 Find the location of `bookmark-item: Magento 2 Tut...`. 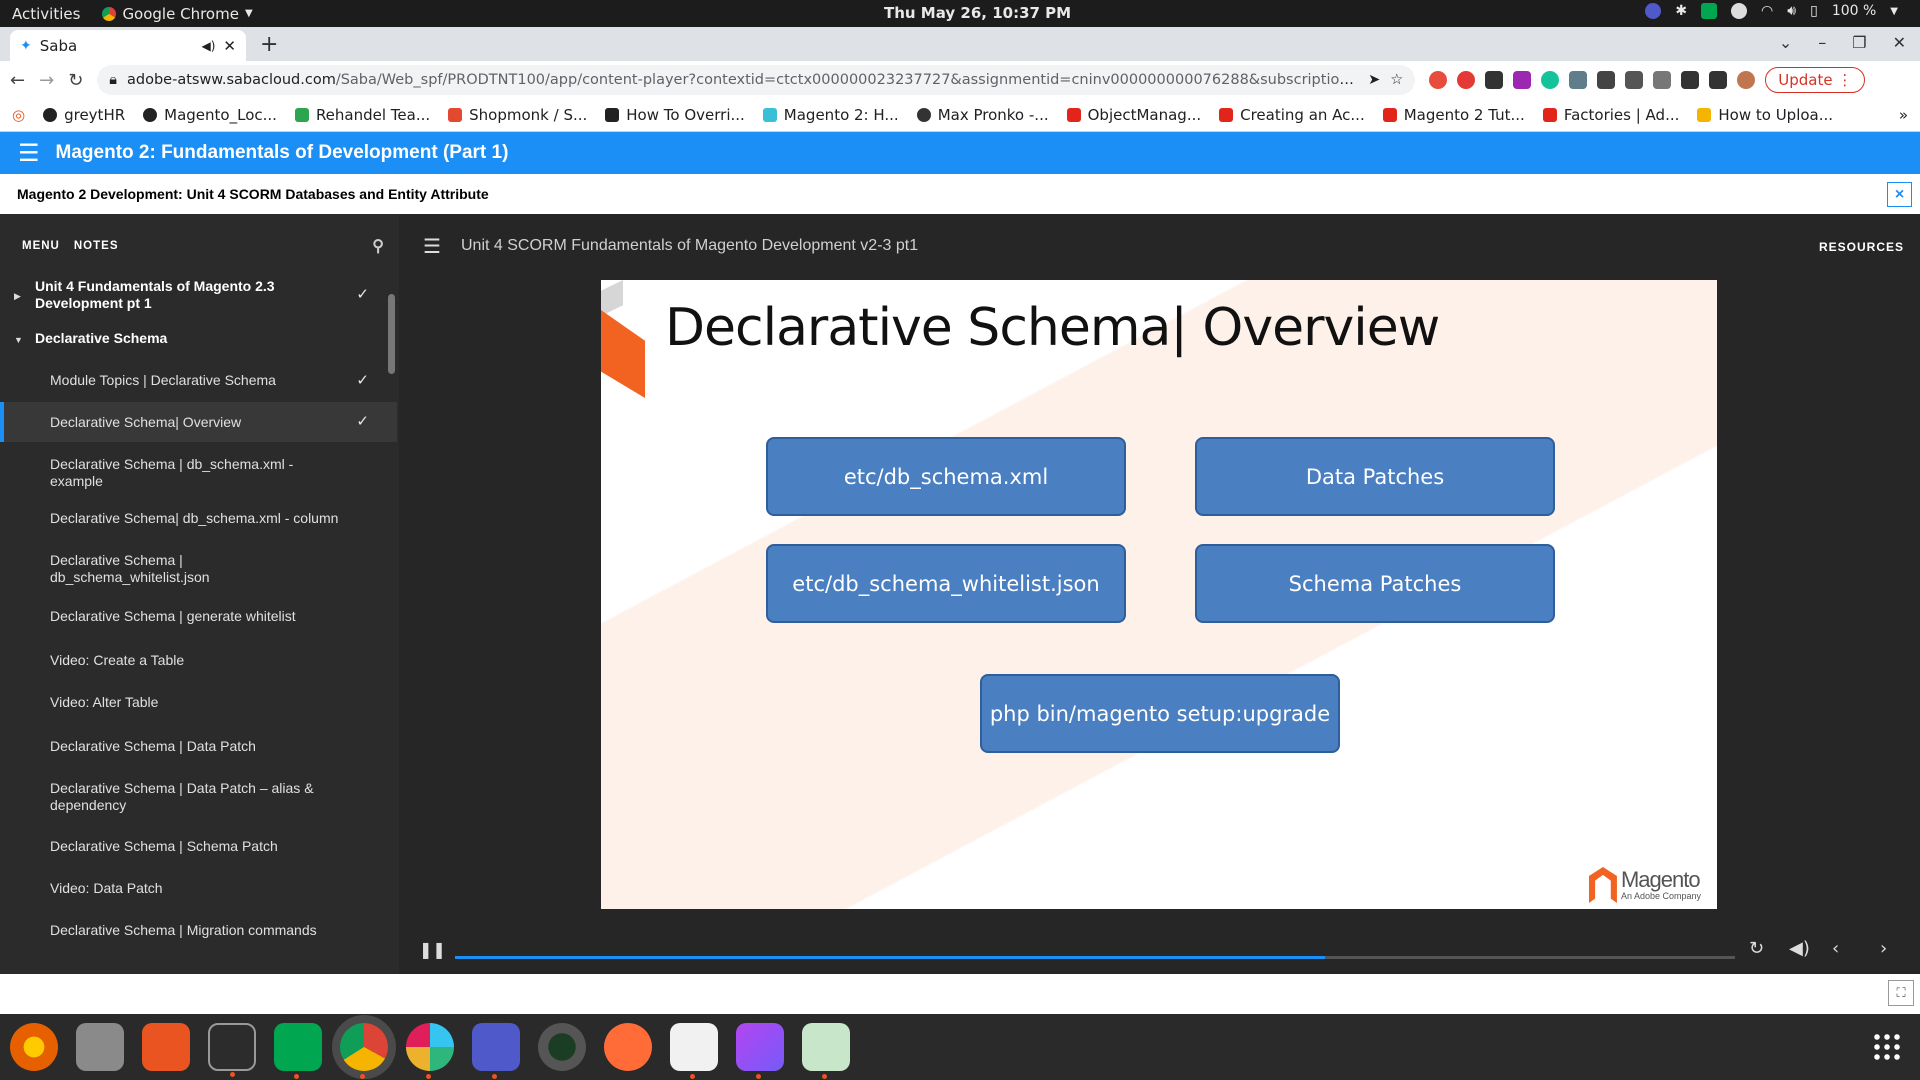

bookmark-item: Magento 2 Tut... is located at coordinates (1453, 115).